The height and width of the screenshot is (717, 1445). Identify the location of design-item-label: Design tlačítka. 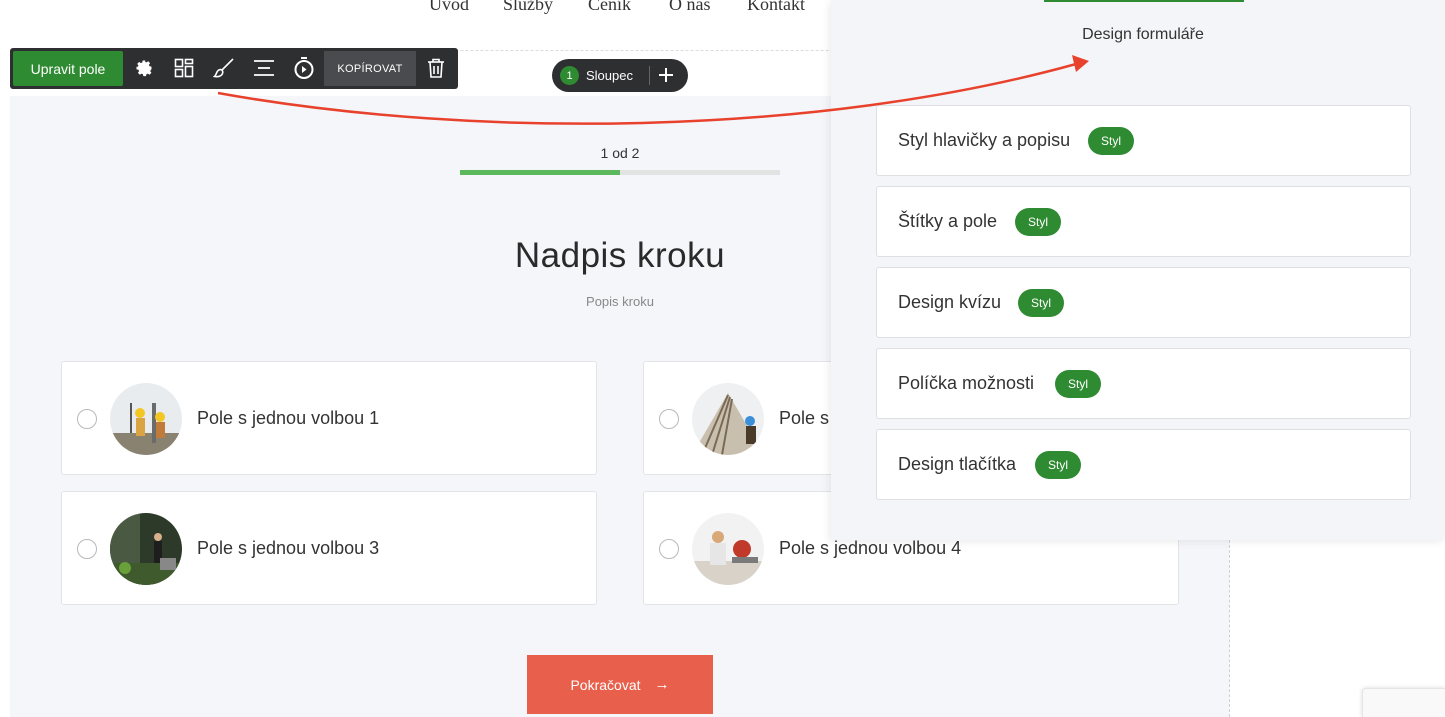
(957, 464).